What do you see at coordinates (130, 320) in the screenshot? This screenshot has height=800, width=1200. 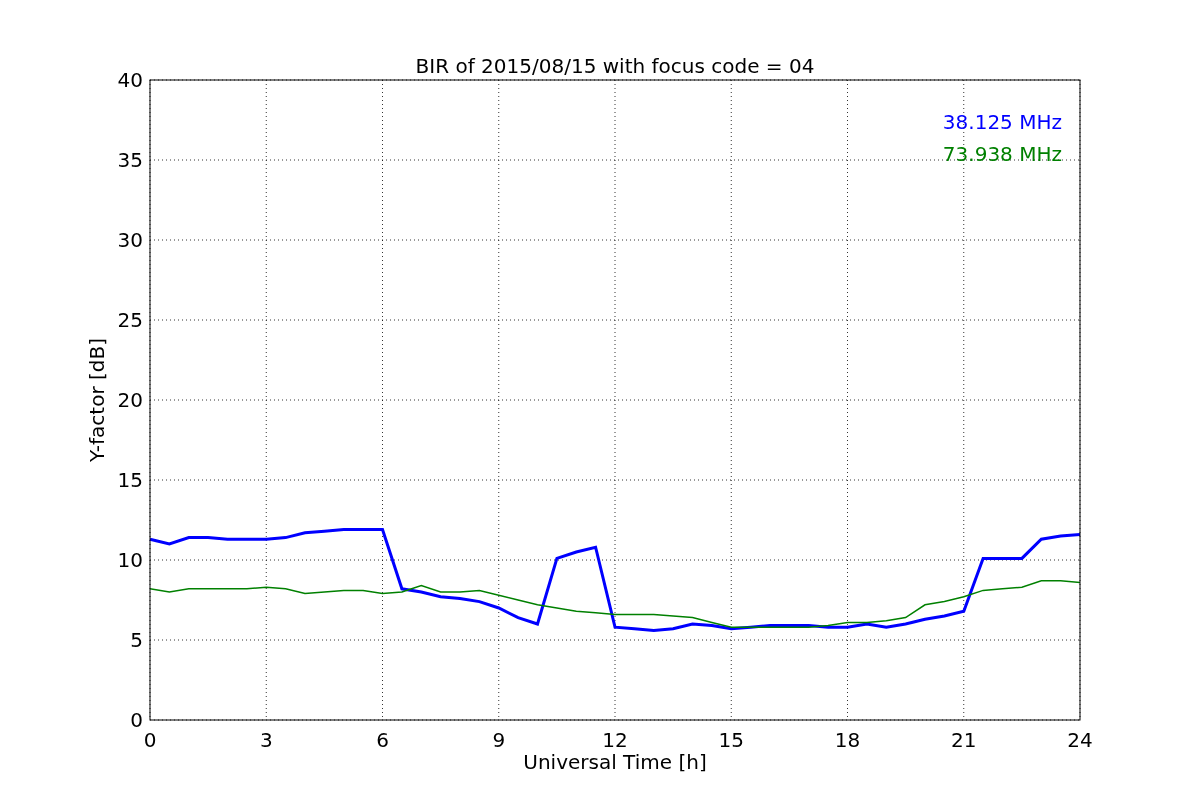 I see `tick-label: 25` at bounding box center [130, 320].